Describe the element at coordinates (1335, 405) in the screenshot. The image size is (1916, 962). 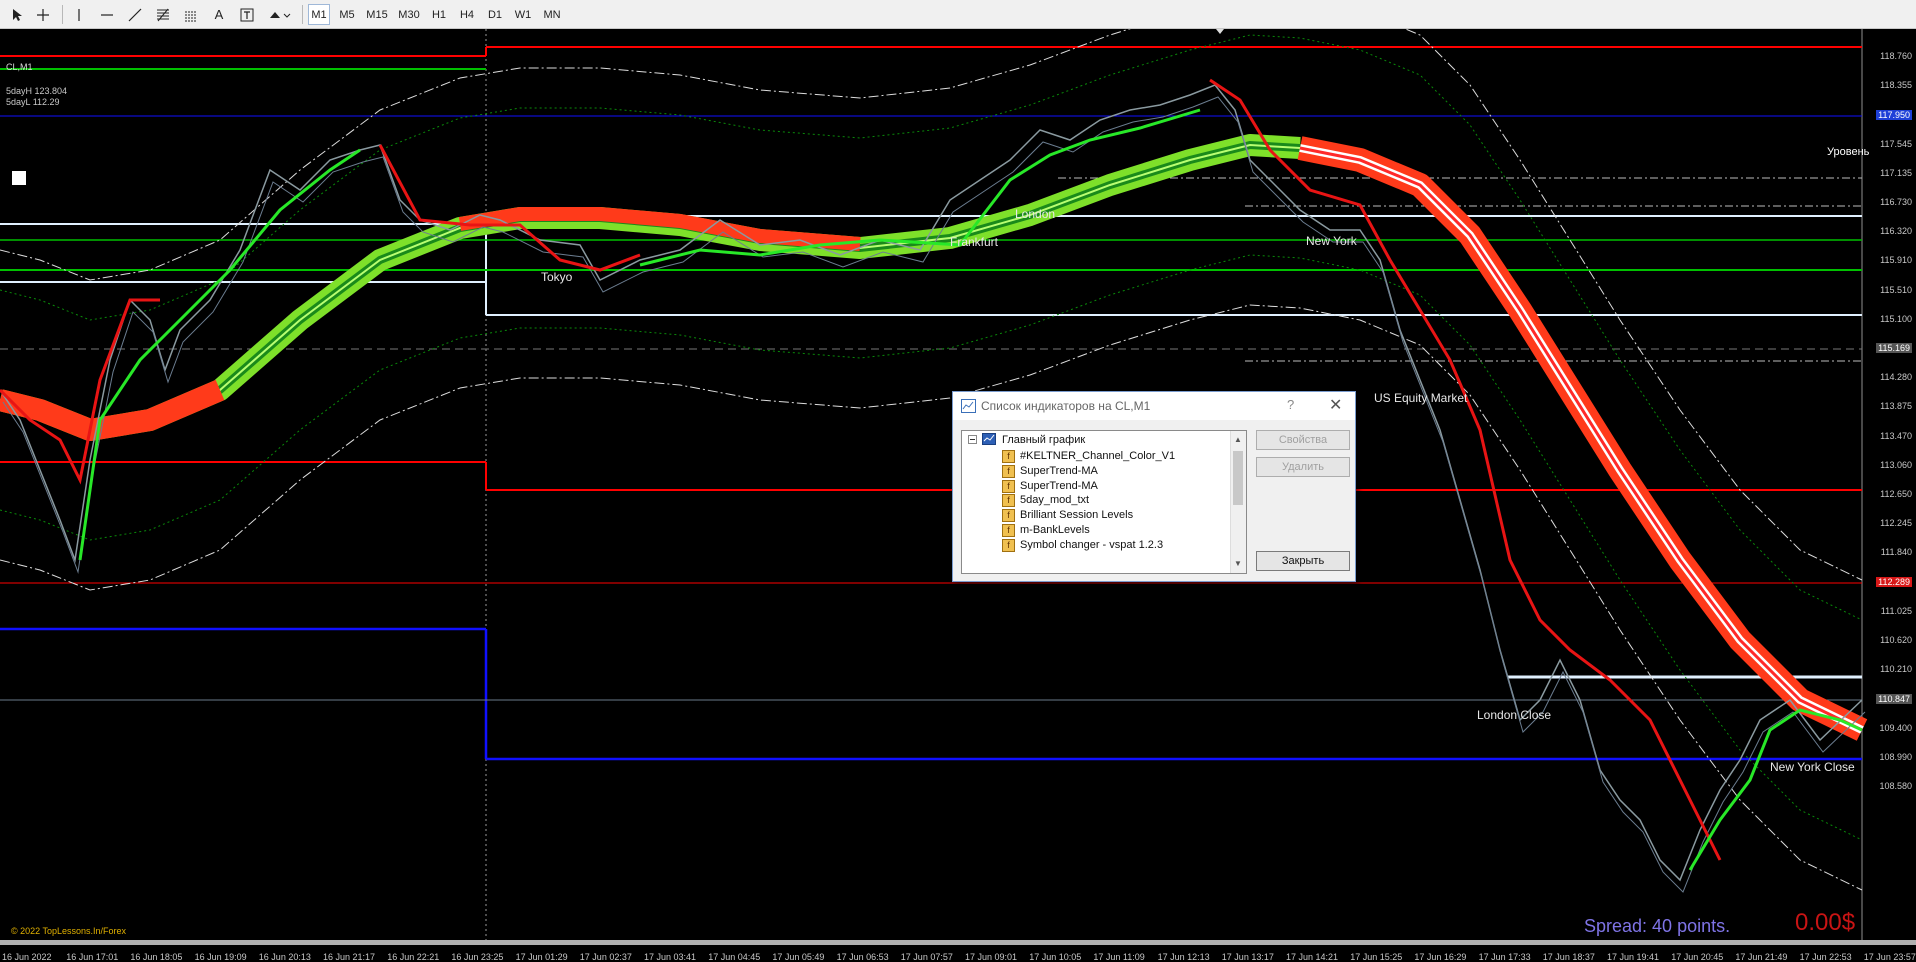
I see `close-icon: ✕` at that location.